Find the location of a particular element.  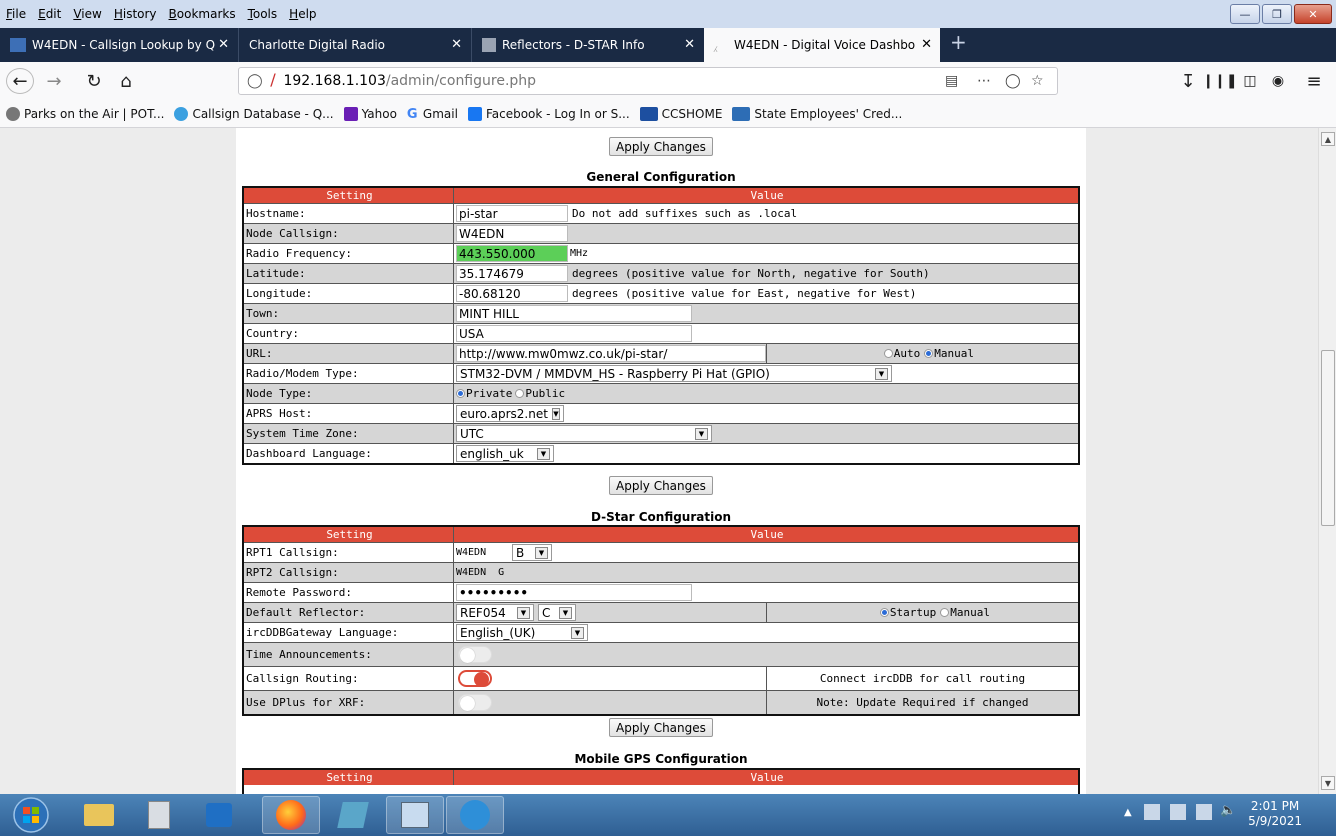

frequency-input: 443.550.000 is located at coordinates (512, 253).